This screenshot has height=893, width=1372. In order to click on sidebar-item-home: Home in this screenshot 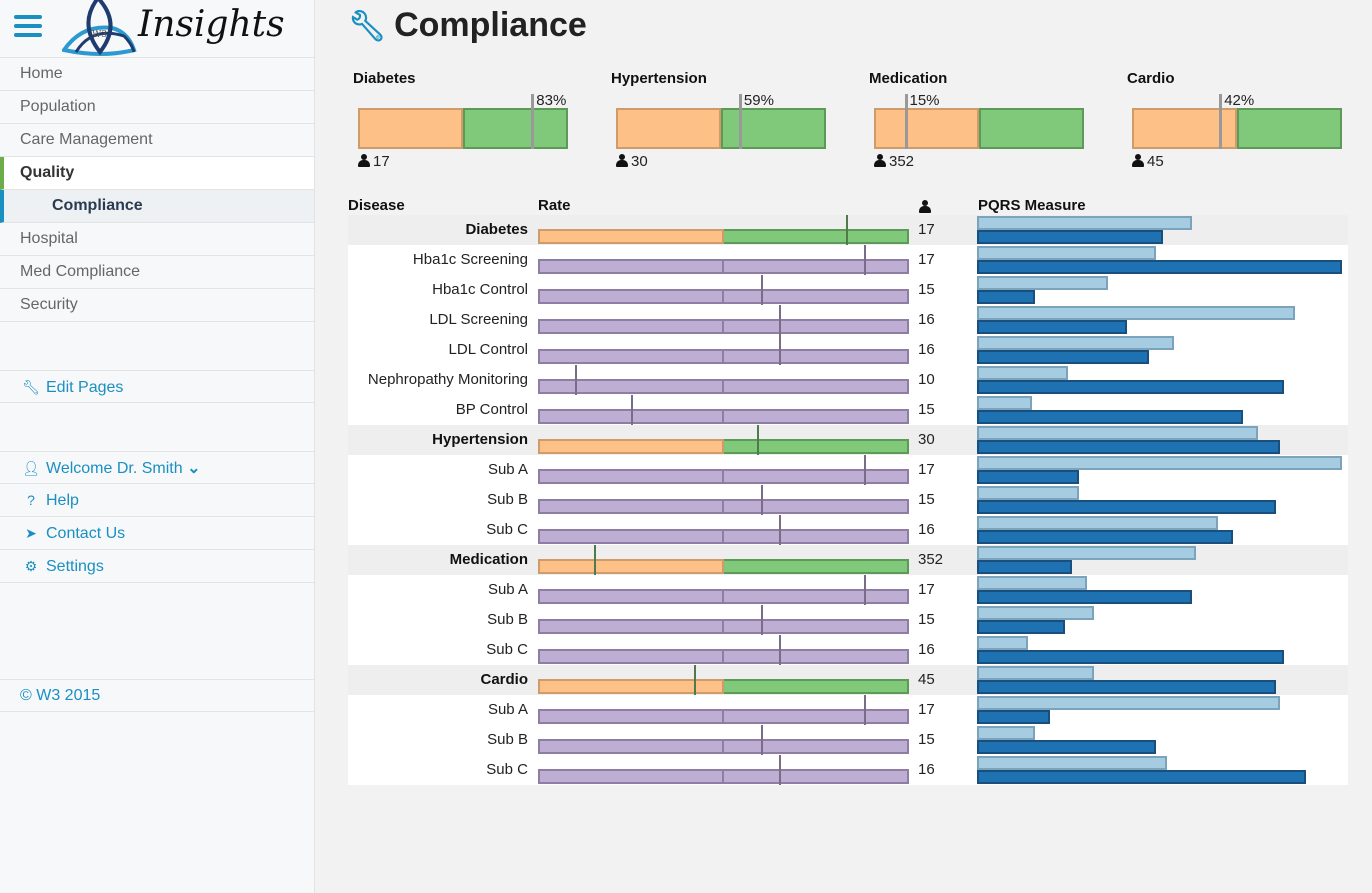, I will do `click(157, 74)`.